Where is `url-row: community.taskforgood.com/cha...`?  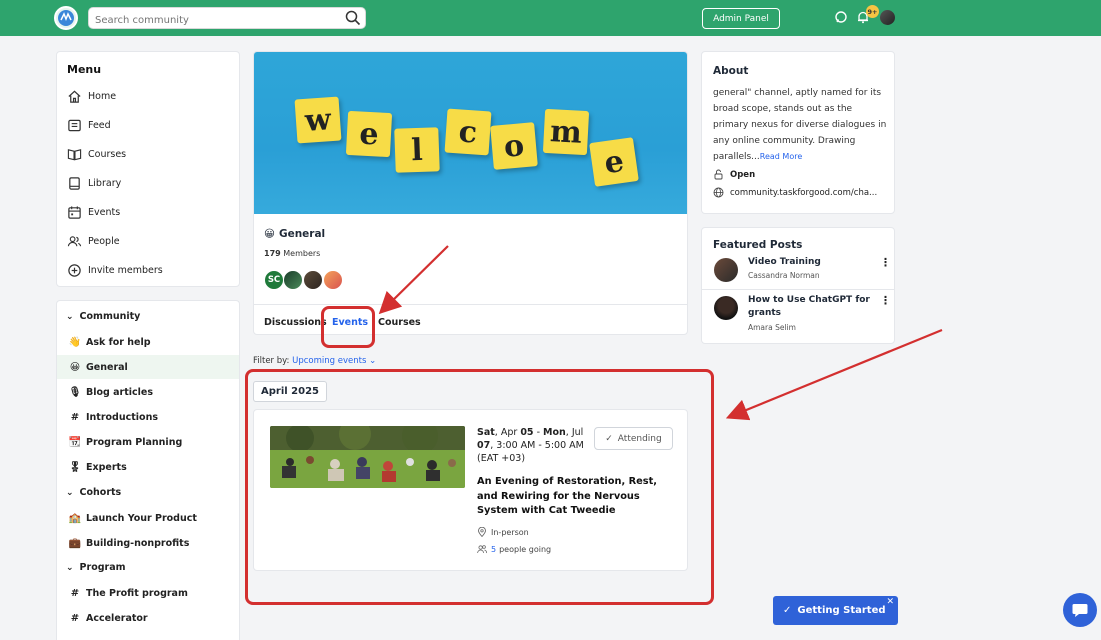
url-row: community.taskforgood.com/cha... is located at coordinates (795, 192).